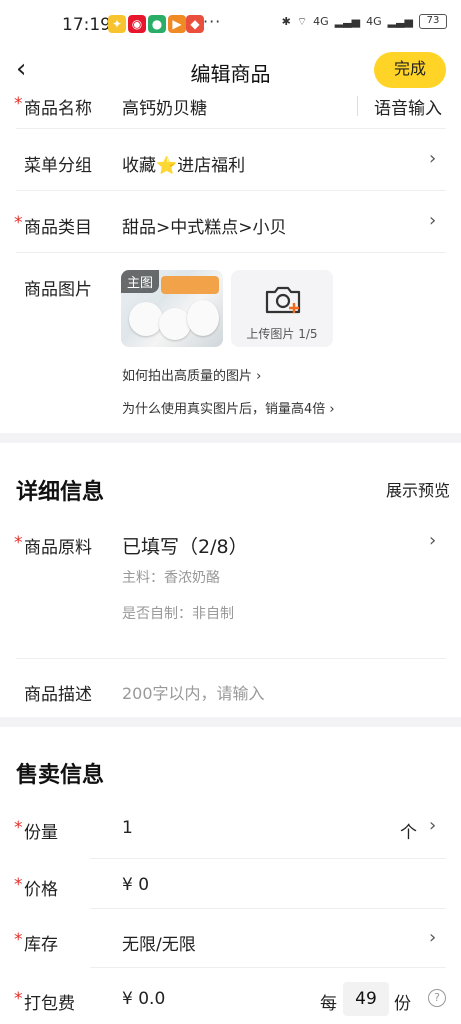 This screenshot has width=461, height=1024. What do you see at coordinates (408, 830) in the screenshot?
I see `portion-unit-select: 个` at bounding box center [408, 830].